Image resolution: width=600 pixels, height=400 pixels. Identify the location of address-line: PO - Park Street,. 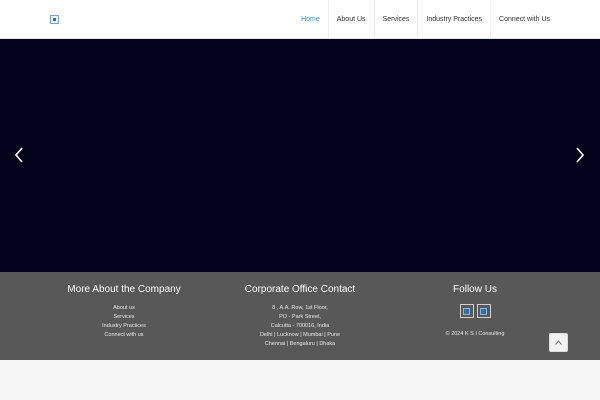
(300, 317).